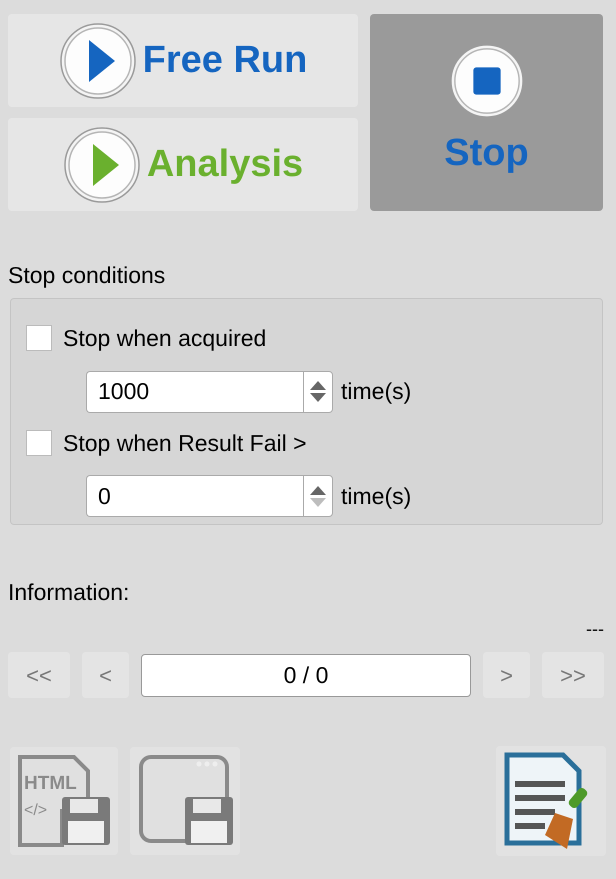 The width and height of the screenshot is (616, 879). I want to click on section-title: Stop conditions, so click(87, 275).